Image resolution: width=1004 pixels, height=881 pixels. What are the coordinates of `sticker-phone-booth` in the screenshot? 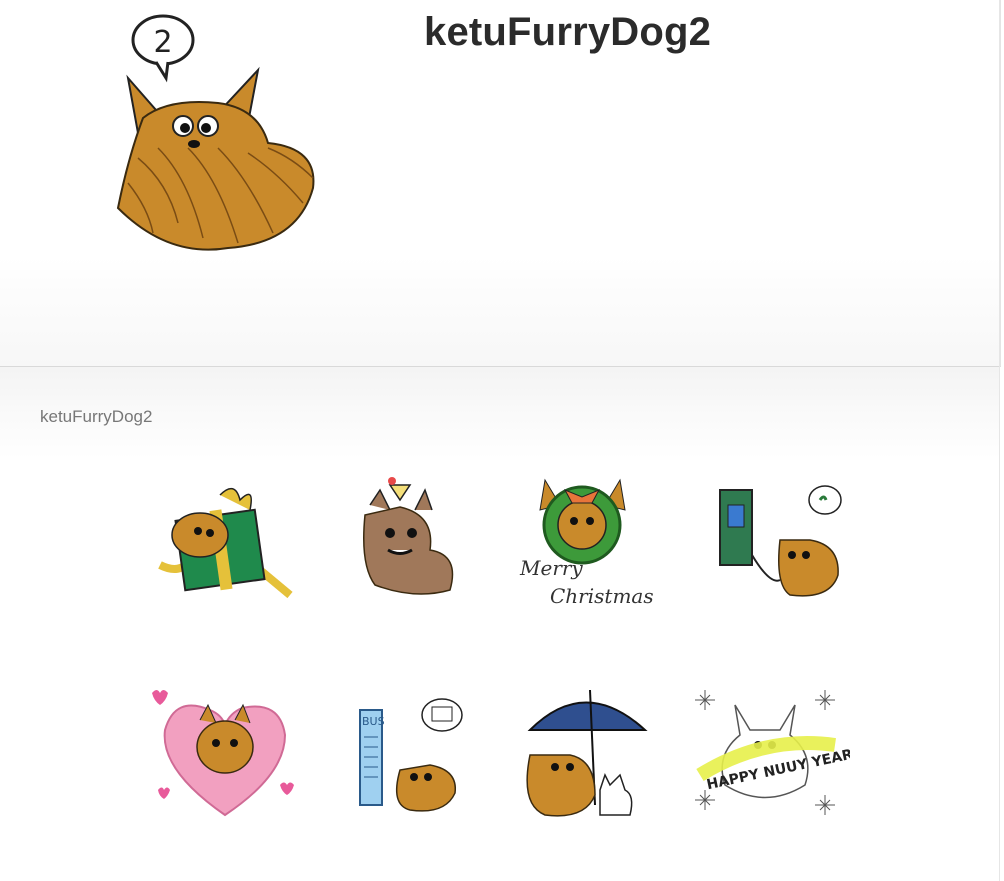 It's located at (765, 535).